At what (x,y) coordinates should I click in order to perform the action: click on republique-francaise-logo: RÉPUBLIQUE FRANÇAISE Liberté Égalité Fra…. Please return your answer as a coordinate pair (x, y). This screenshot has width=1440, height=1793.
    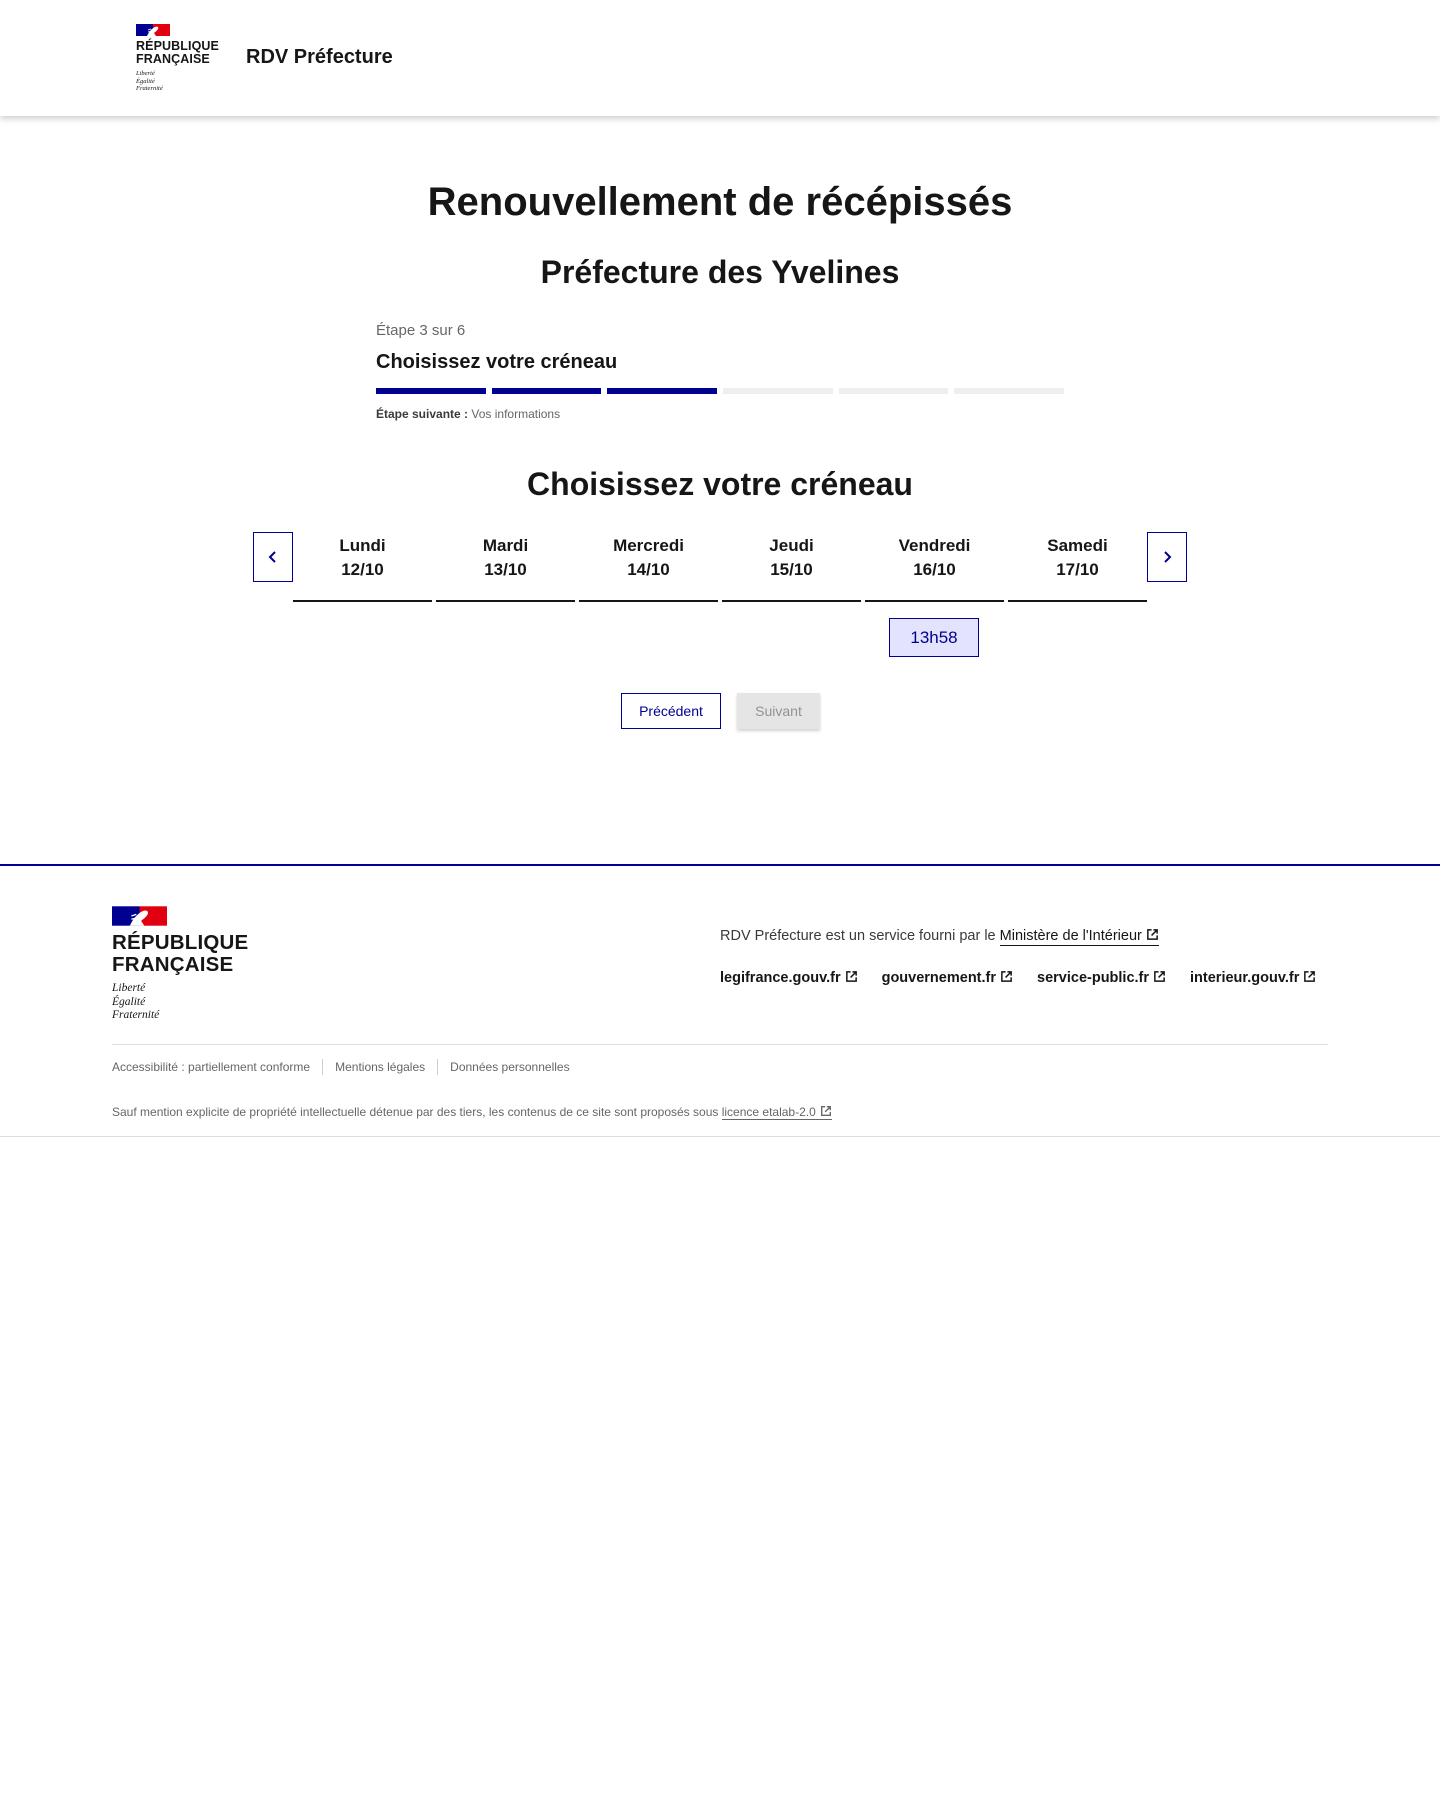
    Looking at the image, I should click on (181, 58).